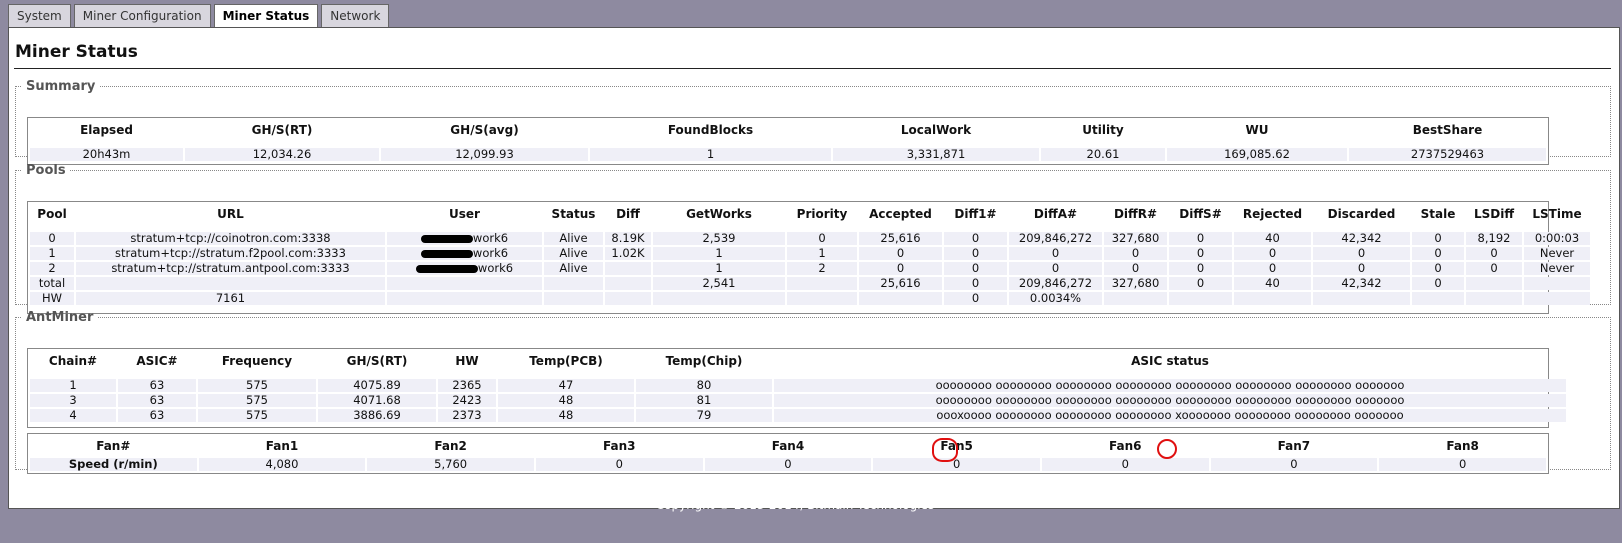  What do you see at coordinates (450, 446) in the screenshot?
I see `fan-header: Fan2` at bounding box center [450, 446].